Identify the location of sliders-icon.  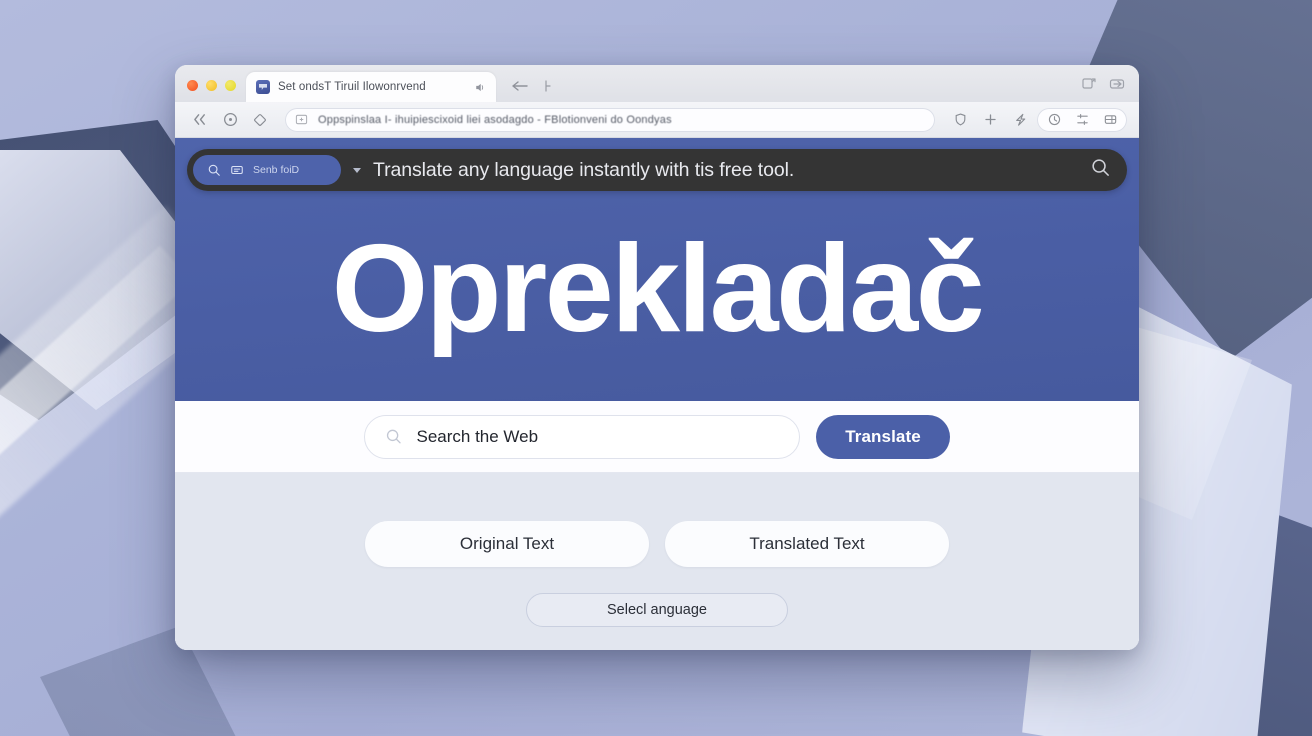
(1082, 120).